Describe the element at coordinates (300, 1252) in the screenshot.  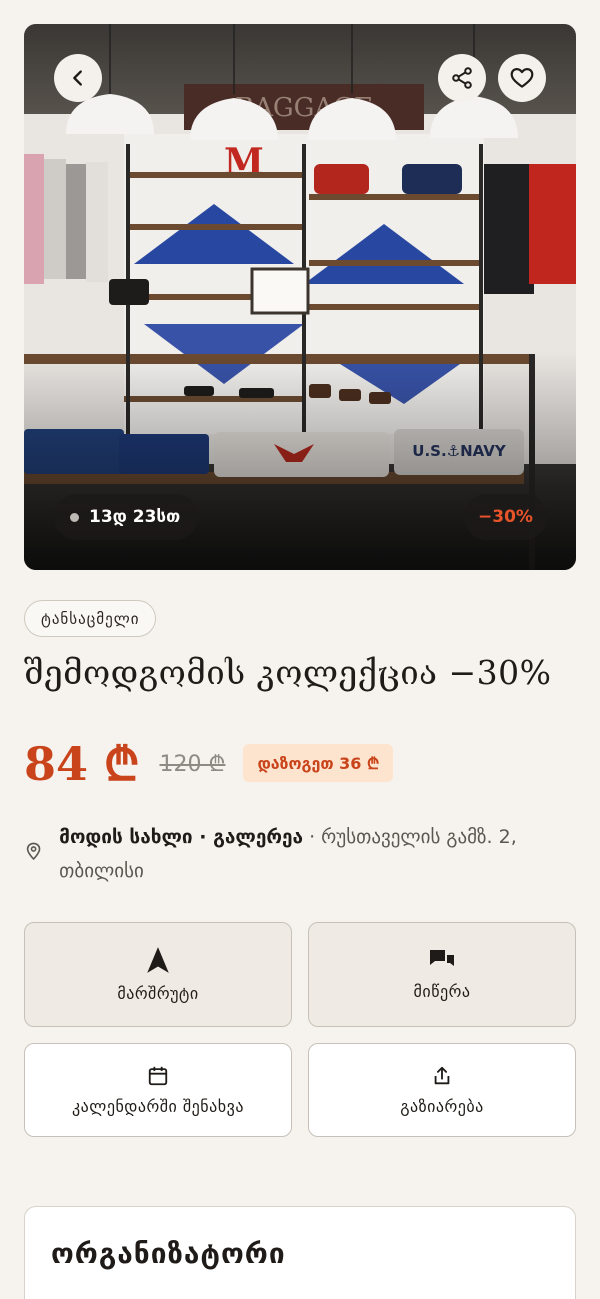
I see `organizer-card: ორგანიზატორი` at that location.